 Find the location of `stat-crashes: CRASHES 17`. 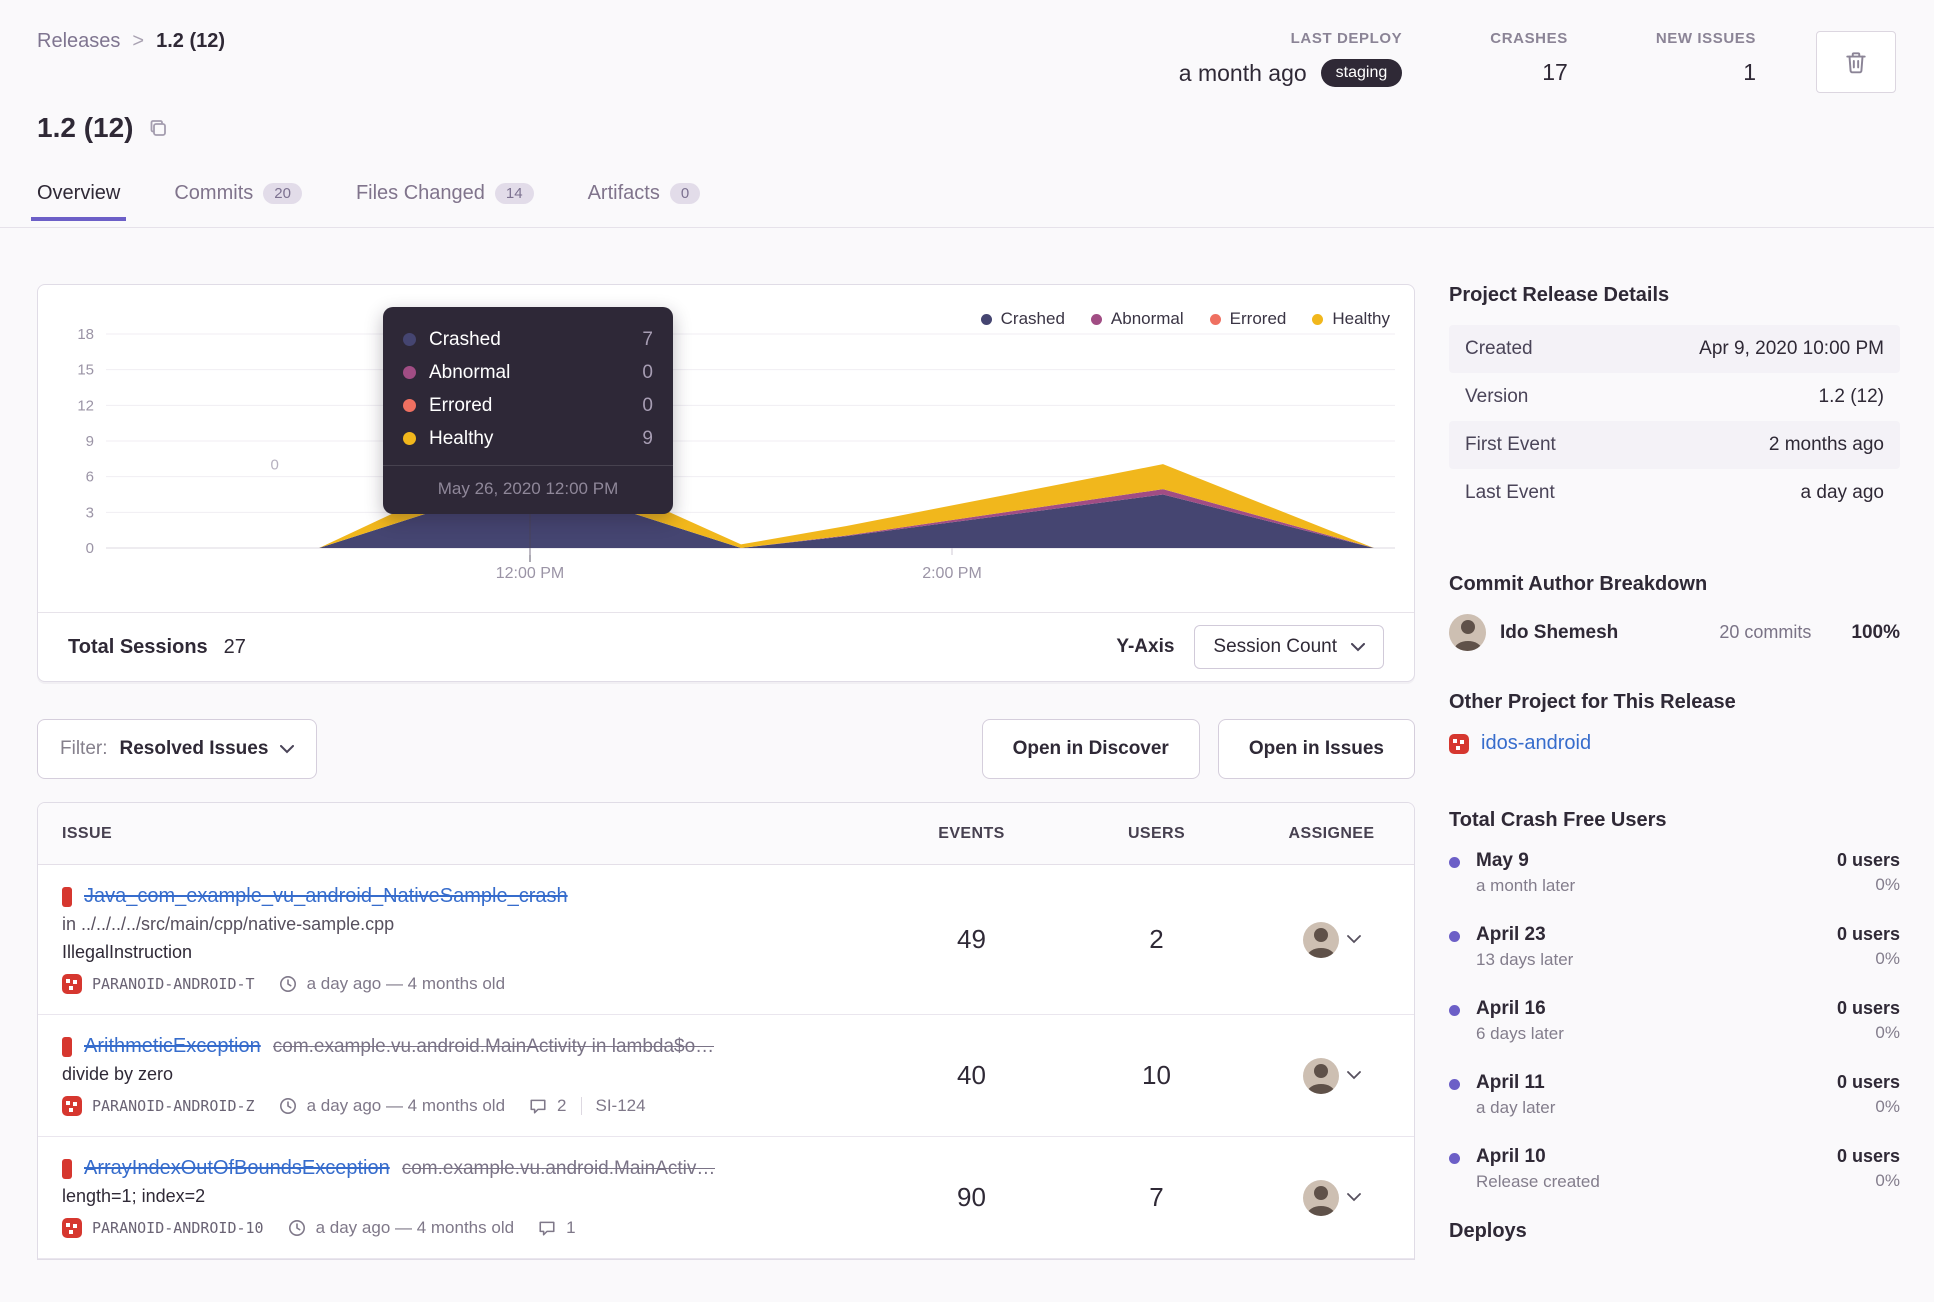

stat-crashes: CRASHES 17 is located at coordinates (1529, 58).